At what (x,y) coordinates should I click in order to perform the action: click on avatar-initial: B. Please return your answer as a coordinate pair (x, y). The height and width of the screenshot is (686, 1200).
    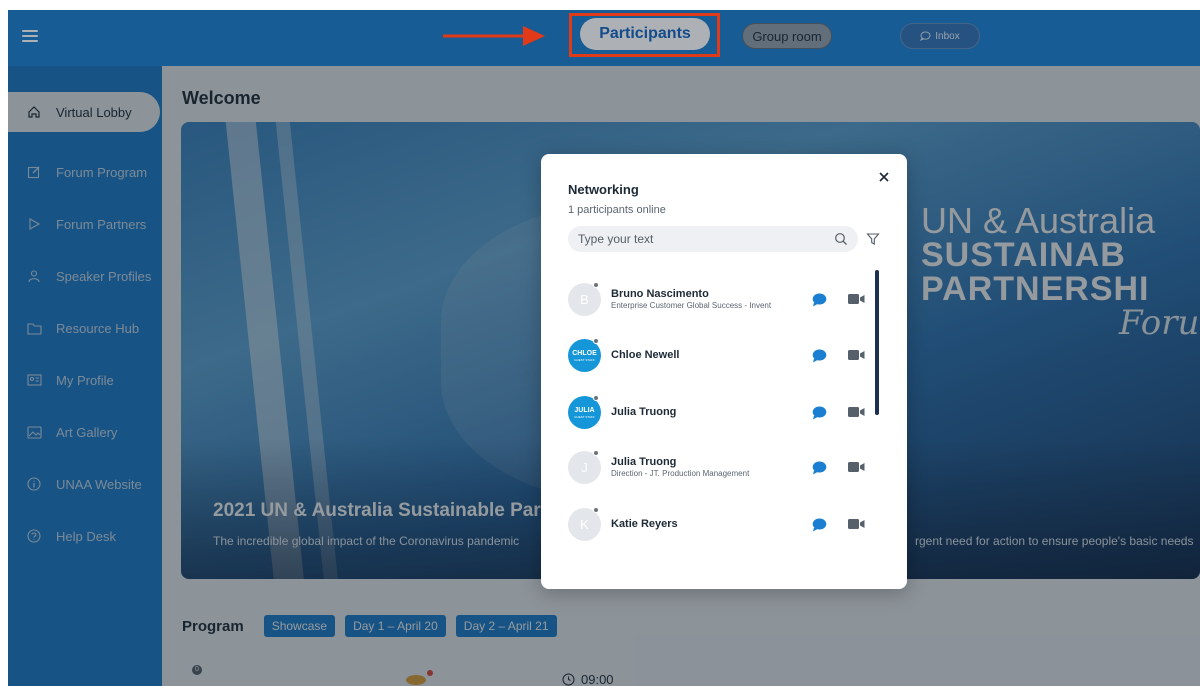
    Looking at the image, I should click on (584, 299).